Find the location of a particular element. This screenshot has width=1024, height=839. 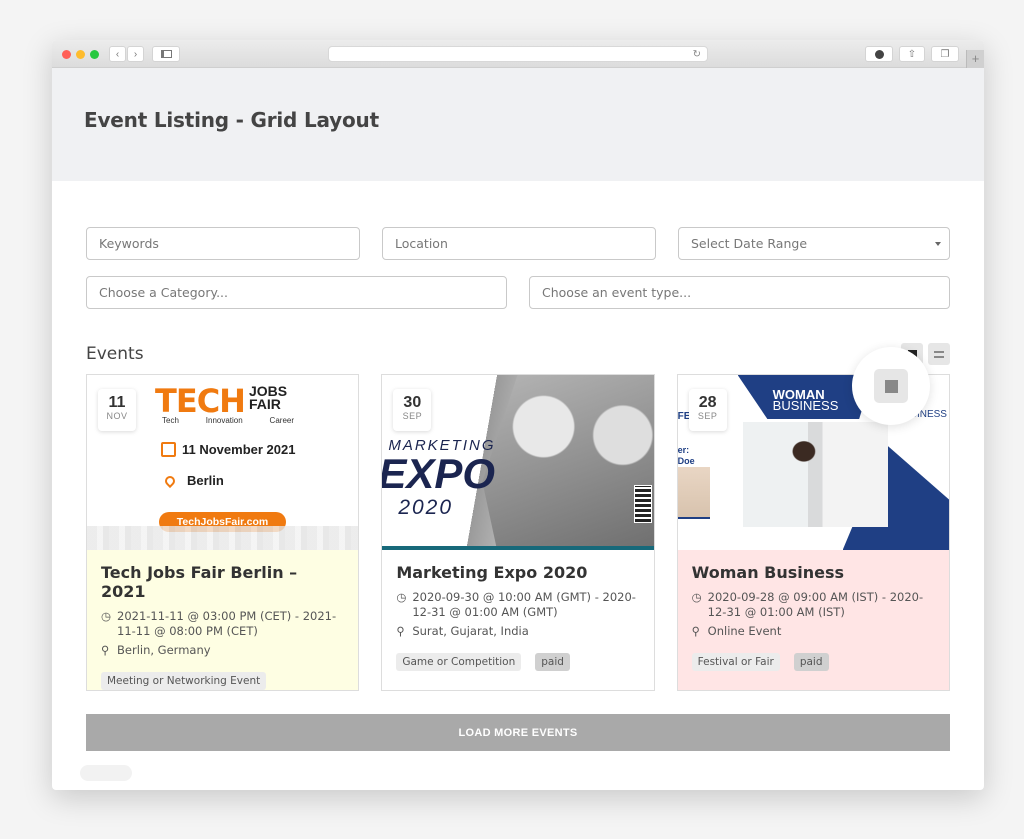

grid-view-icon is located at coordinates (891, 386).